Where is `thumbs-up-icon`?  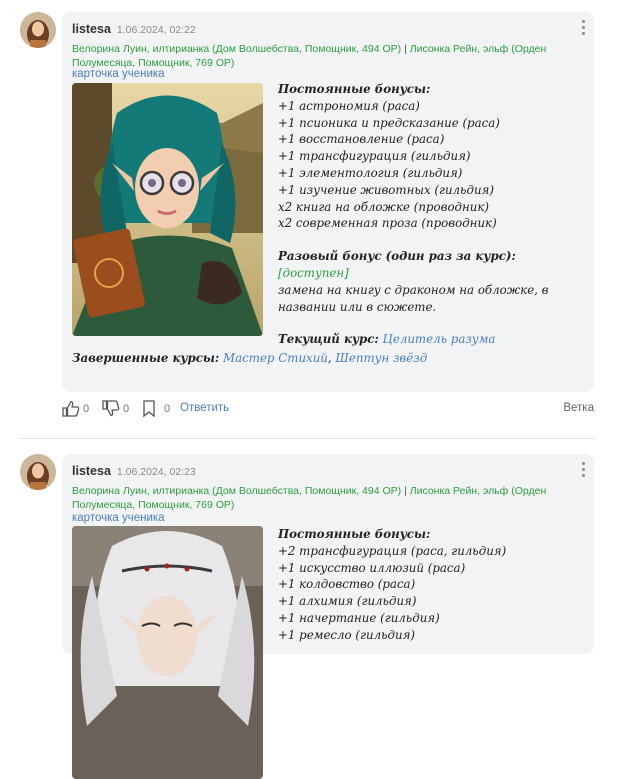 thumbs-up-icon is located at coordinates (71, 408).